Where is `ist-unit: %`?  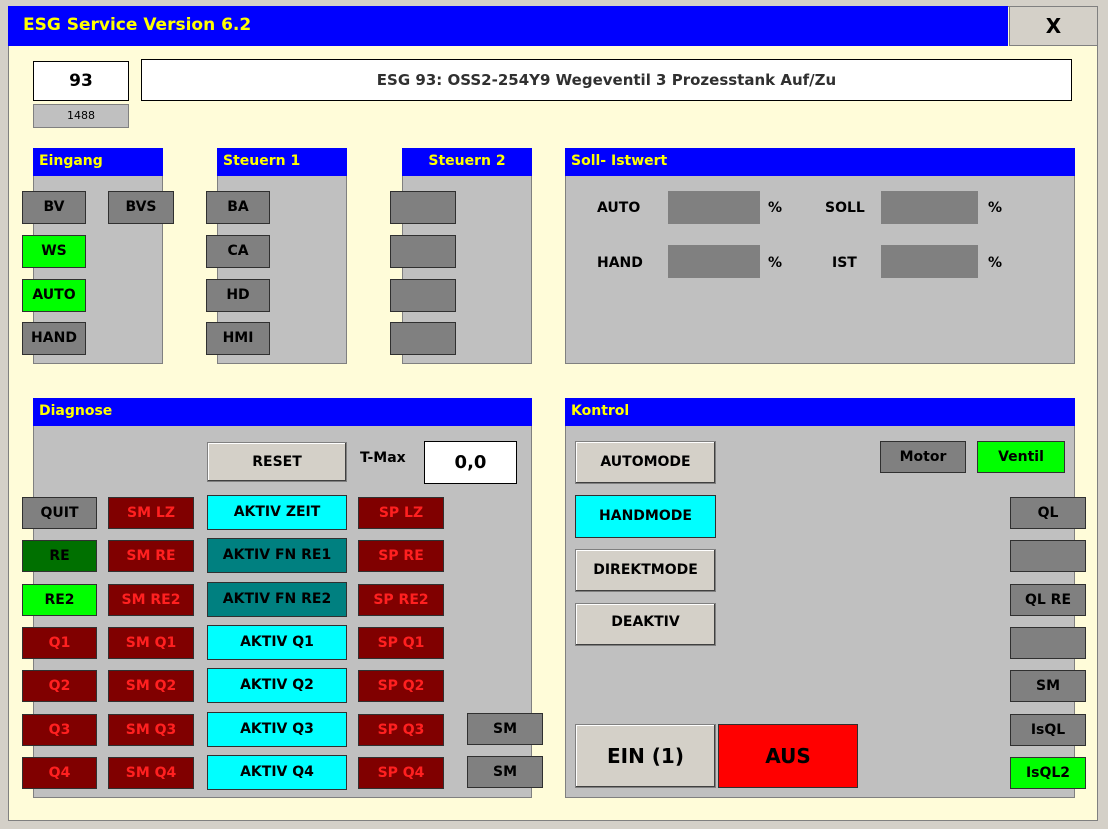 ist-unit: % is located at coordinates (995, 263).